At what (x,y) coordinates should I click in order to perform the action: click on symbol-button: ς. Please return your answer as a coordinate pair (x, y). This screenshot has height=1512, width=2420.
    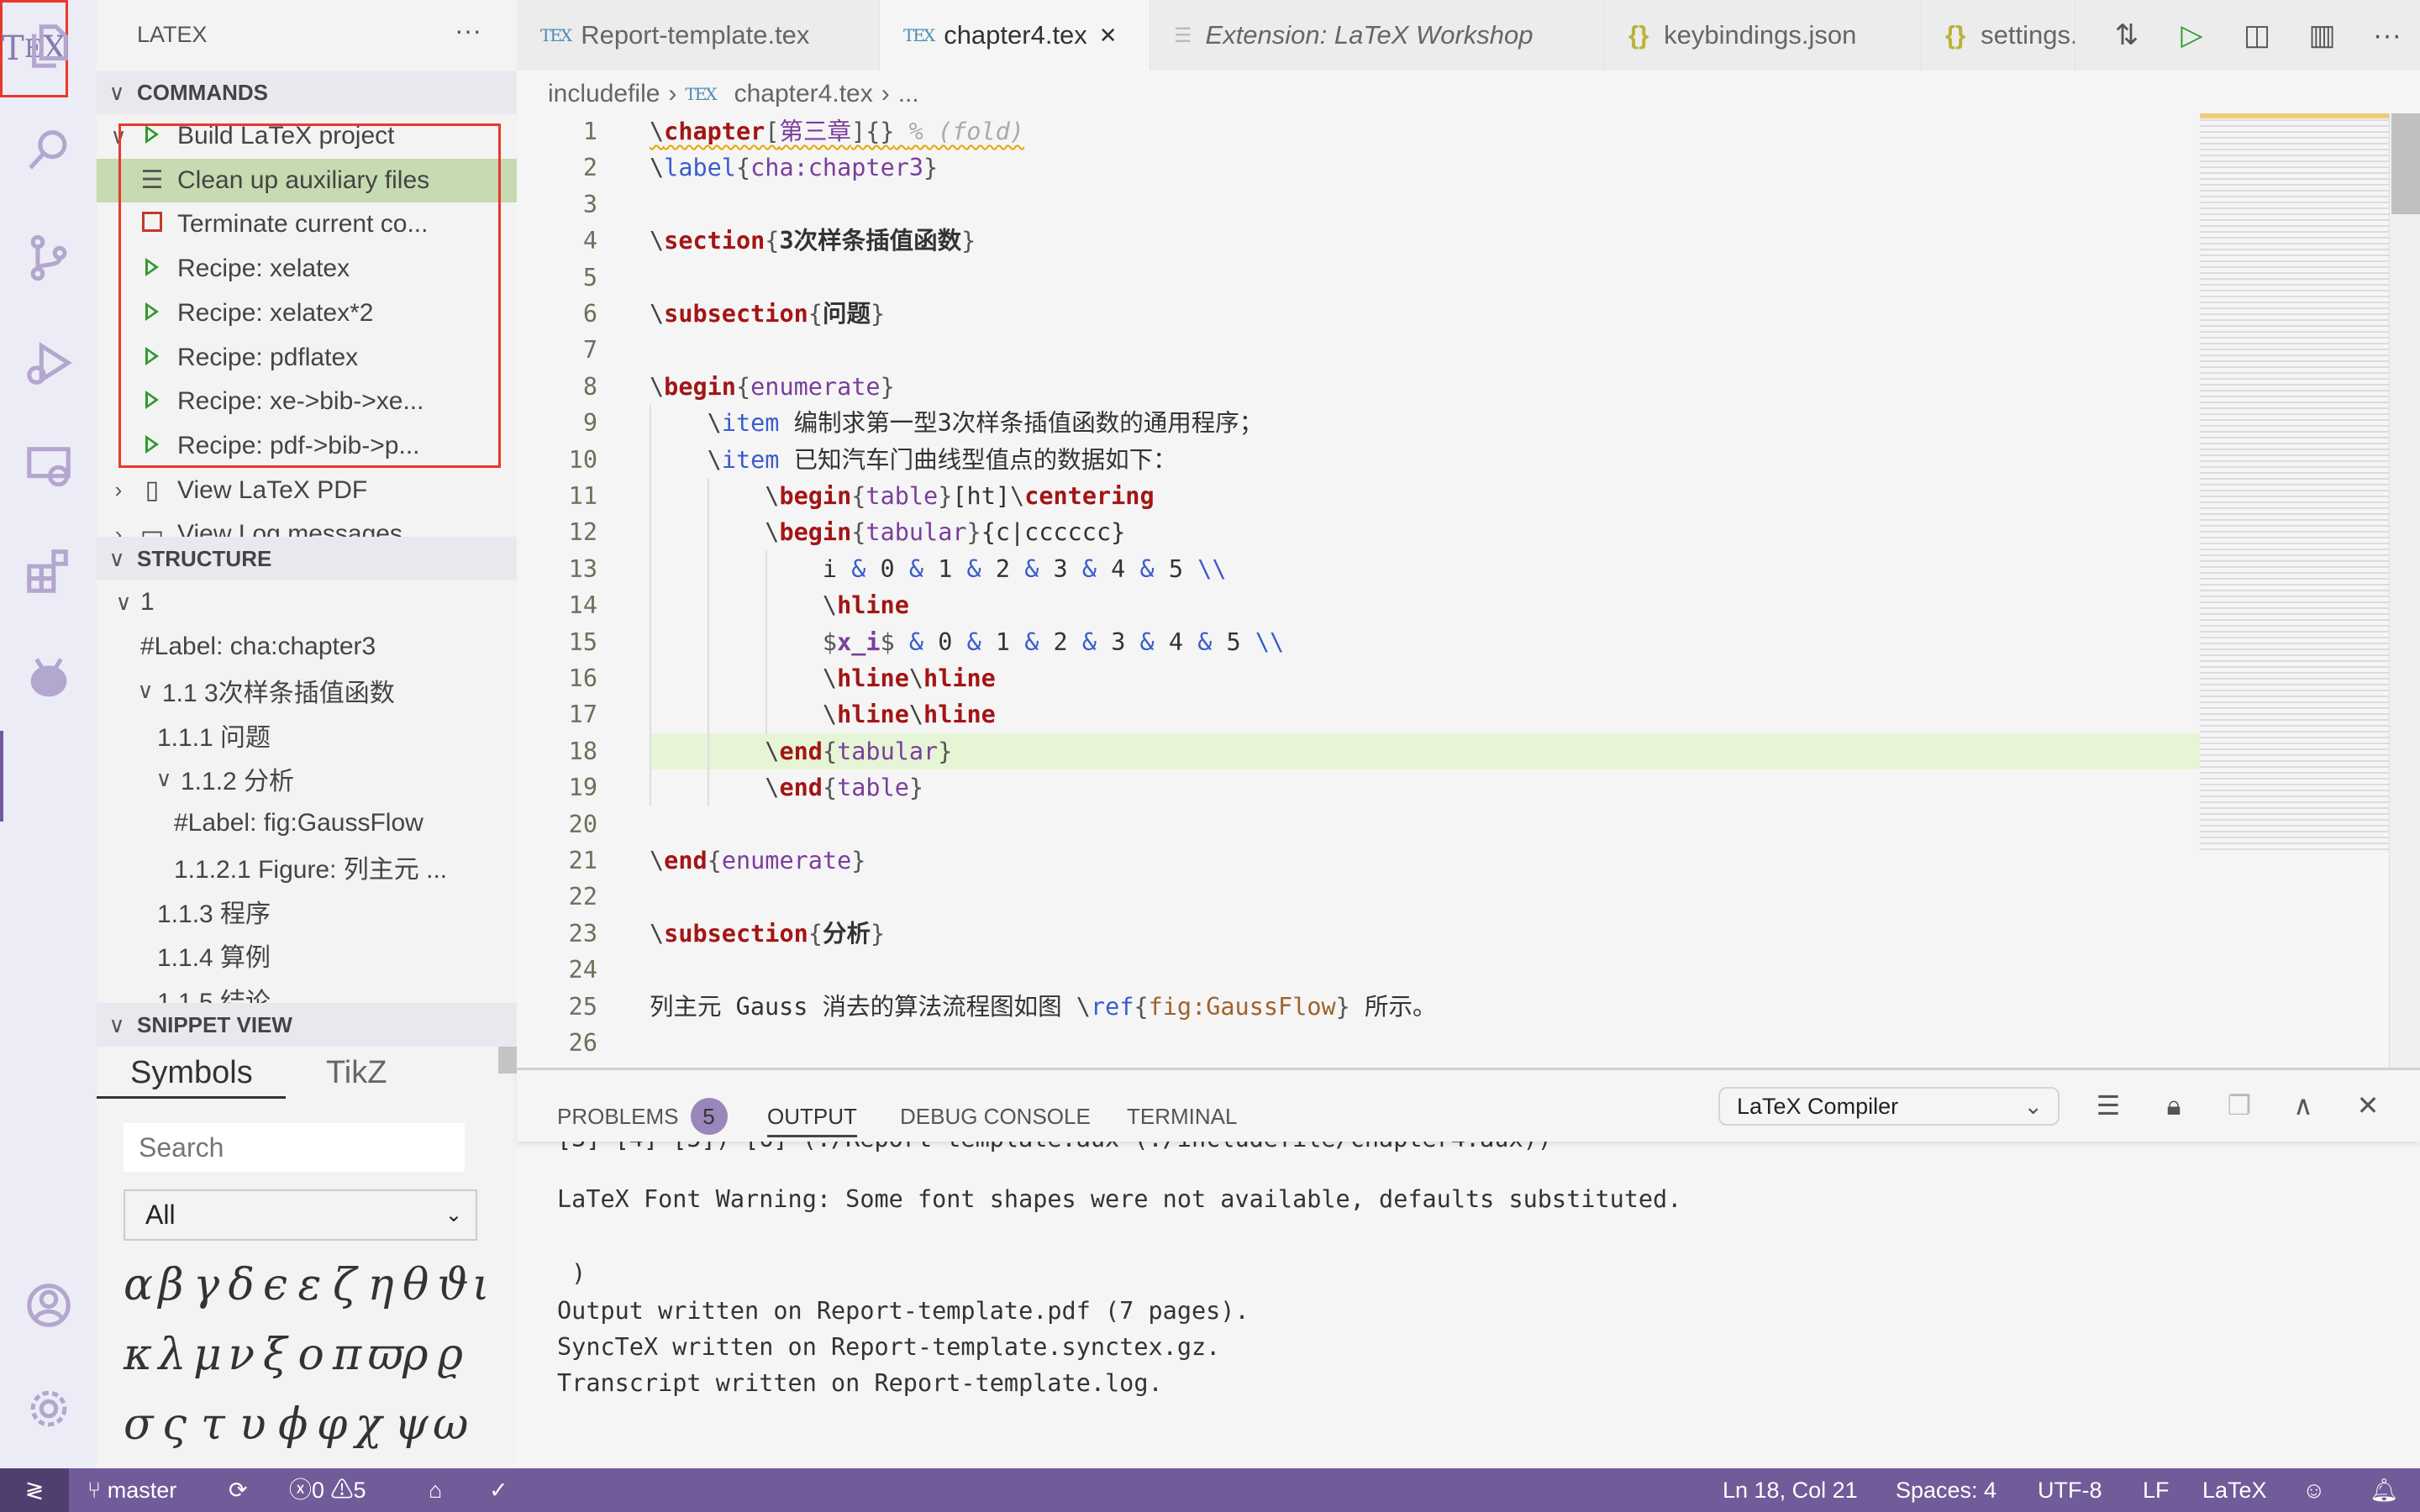
    Looking at the image, I should click on (174, 1424).